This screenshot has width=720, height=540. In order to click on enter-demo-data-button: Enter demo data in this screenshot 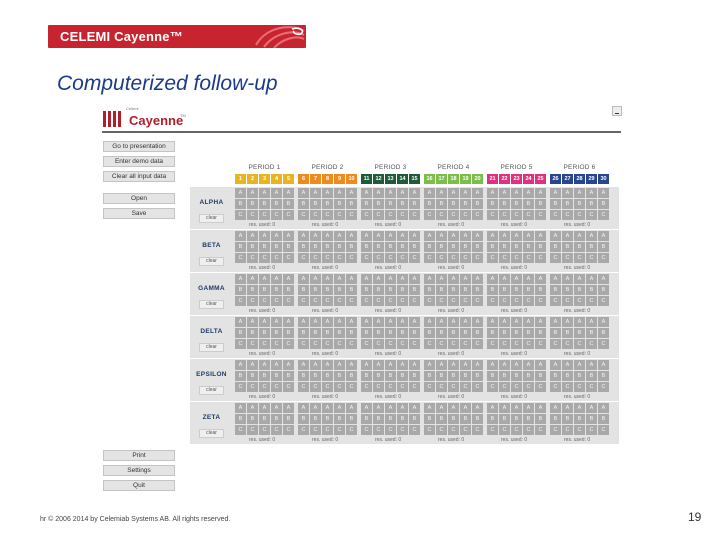, I will do `click(139, 161)`.